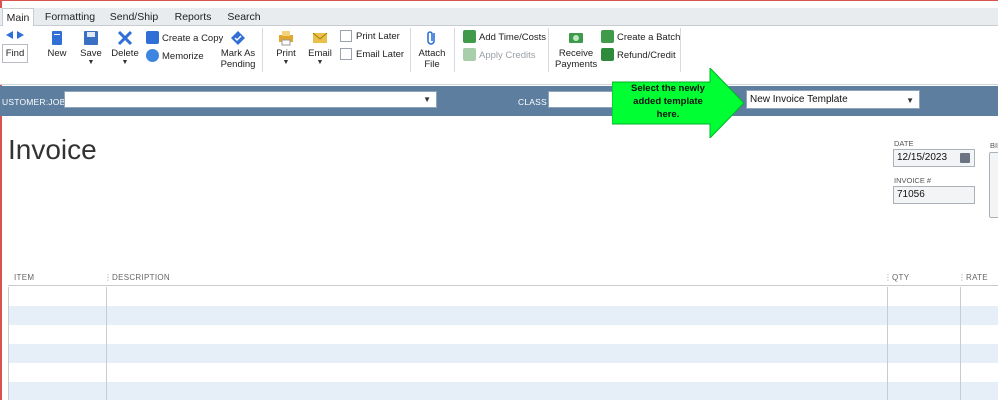 This screenshot has height=400, width=998. What do you see at coordinates (152, 37) in the screenshot?
I see `copy-icon` at bounding box center [152, 37].